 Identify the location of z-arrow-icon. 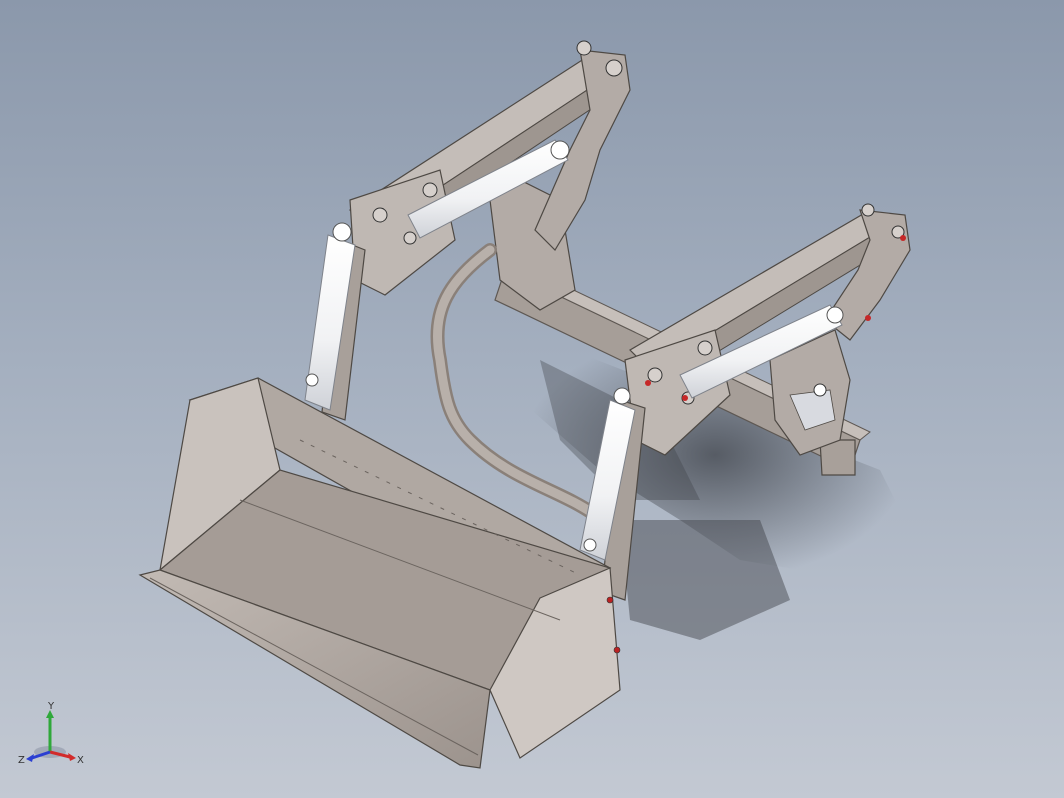
(30, 758).